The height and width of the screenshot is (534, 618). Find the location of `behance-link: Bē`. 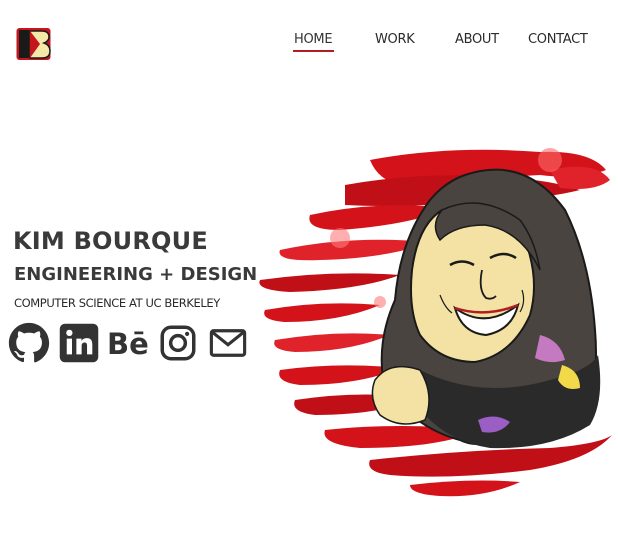

behance-link: Bē is located at coordinates (127, 343).